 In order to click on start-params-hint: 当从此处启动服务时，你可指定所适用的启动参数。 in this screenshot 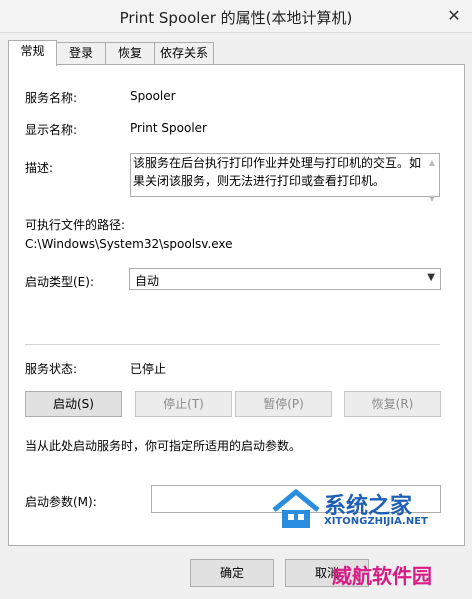, I will do `click(163, 446)`.